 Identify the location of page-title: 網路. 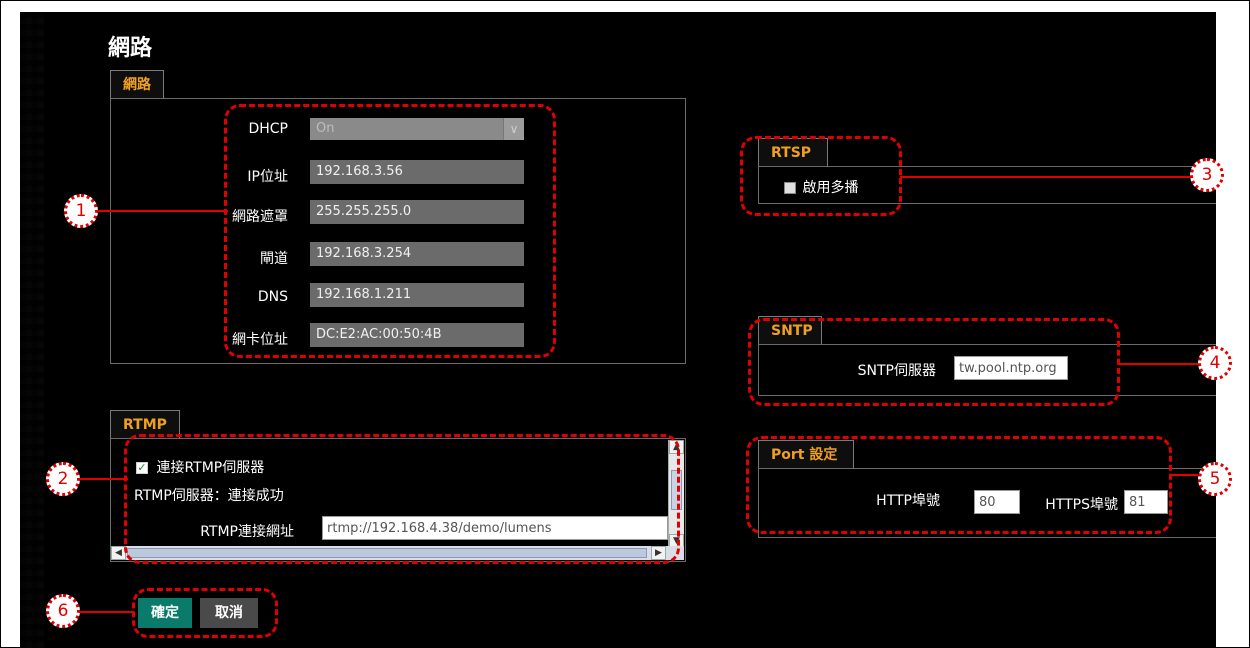
(130, 48).